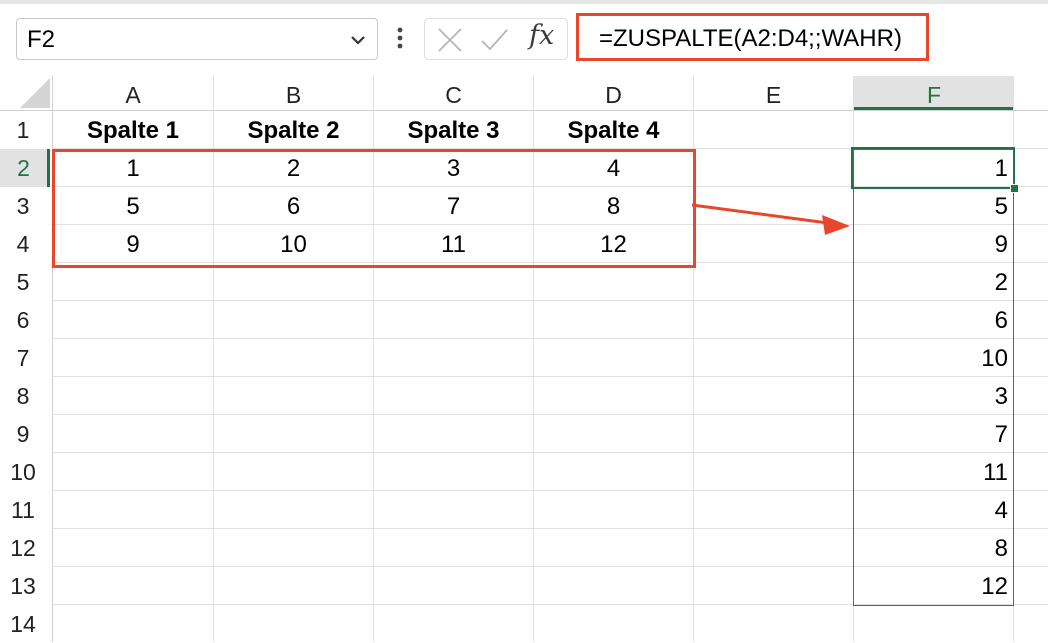 The image size is (1048, 643). Describe the element at coordinates (23, 320) in the screenshot. I see `row-header-6: 6` at that location.